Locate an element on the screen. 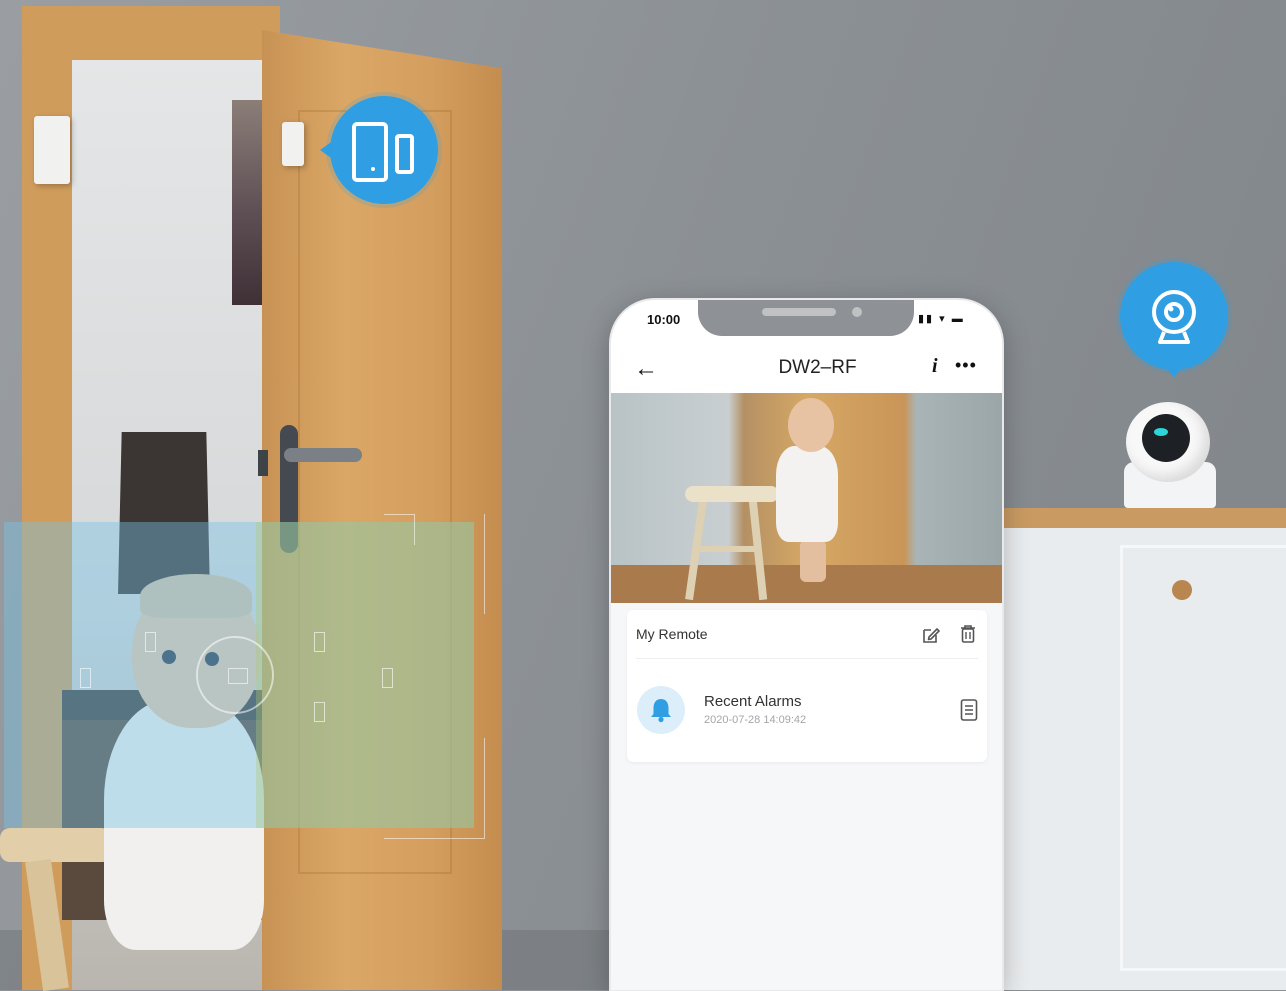  door-sensor-icon is located at coordinates (383, 152).